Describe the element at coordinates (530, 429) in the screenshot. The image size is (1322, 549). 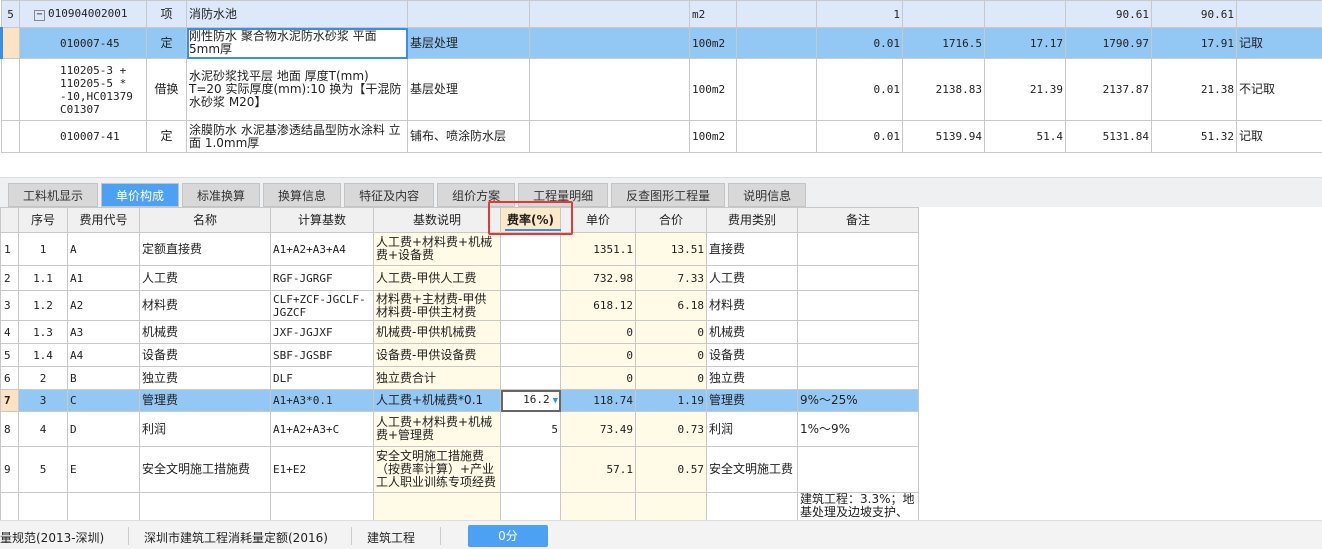
I see `cell-rate: 5` at that location.